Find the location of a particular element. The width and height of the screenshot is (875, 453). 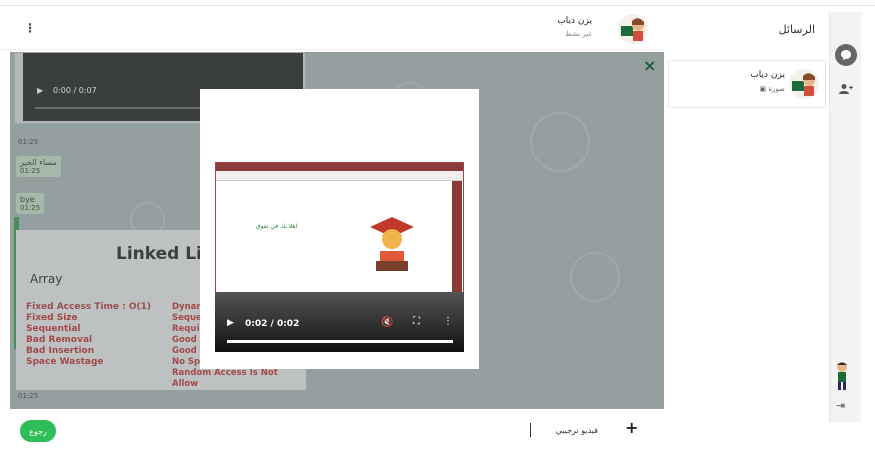

browser-side-bar is located at coordinates (457, 237).